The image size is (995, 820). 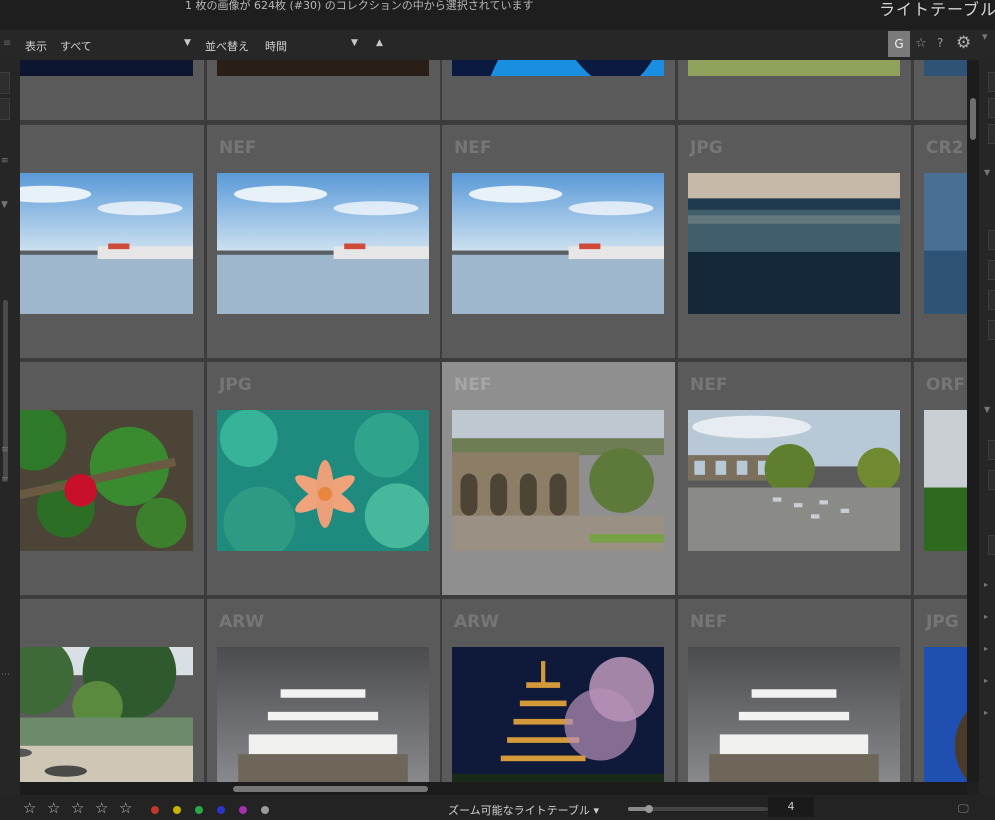 What do you see at coordinates (276, 46) in the screenshot?
I see `sort-dropdown: 時間` at bounding box center [276, 46].